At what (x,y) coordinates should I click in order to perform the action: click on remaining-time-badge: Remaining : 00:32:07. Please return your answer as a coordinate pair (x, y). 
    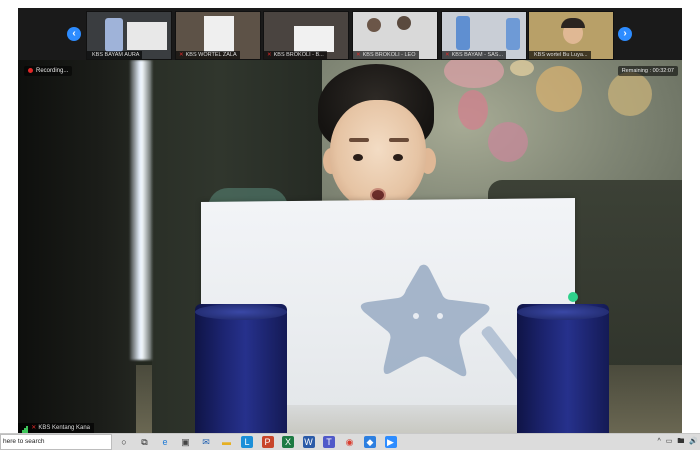
    Looking at the image, I should click on (647, 71).